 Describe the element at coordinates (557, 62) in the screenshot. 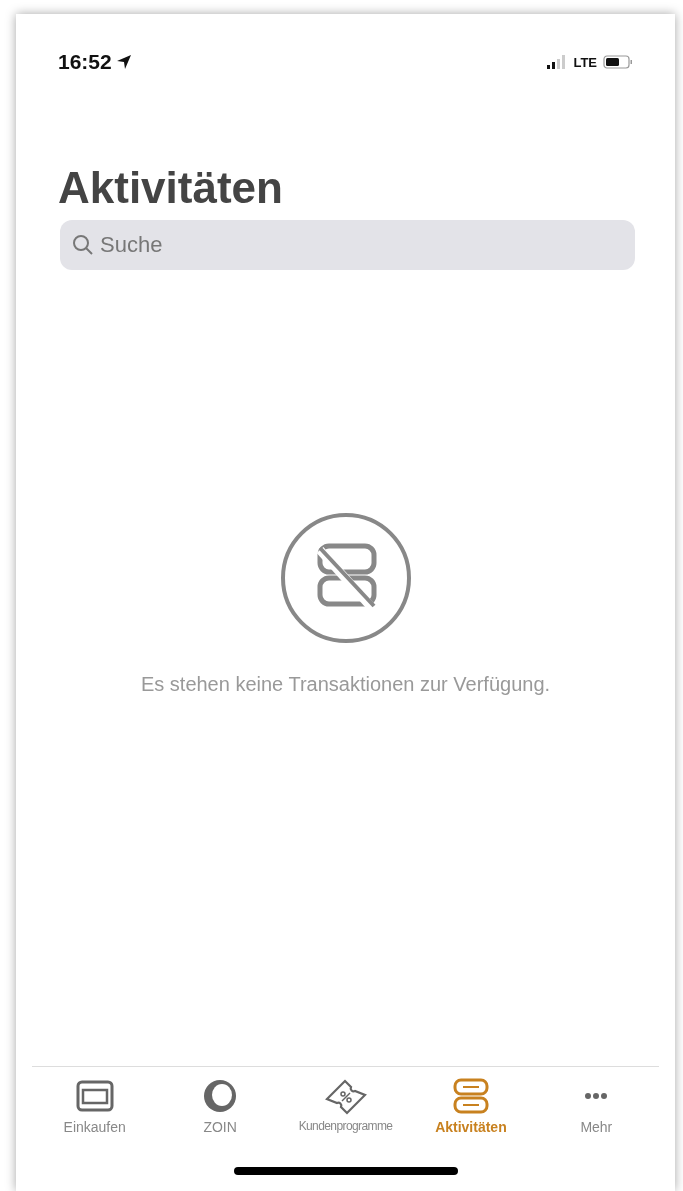

I see `signal-icon` at that location.